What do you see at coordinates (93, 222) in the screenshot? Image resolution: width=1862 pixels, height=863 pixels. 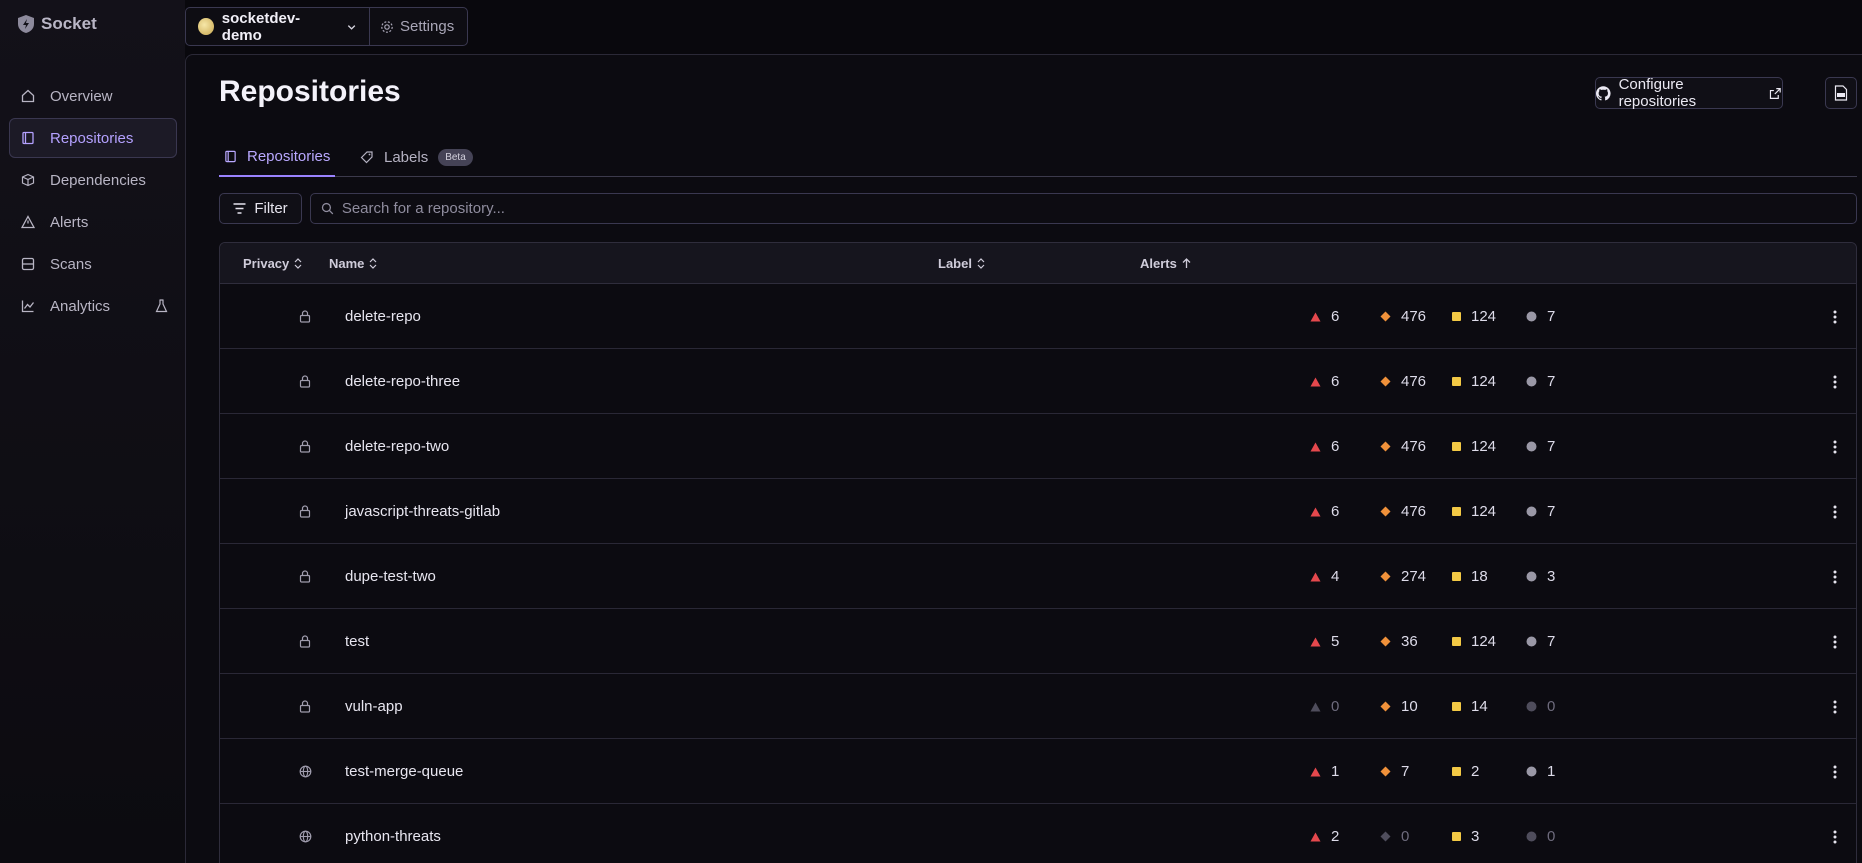 I see `sidebar-item-alerts: Alerts` at bounding box center [93, 222].